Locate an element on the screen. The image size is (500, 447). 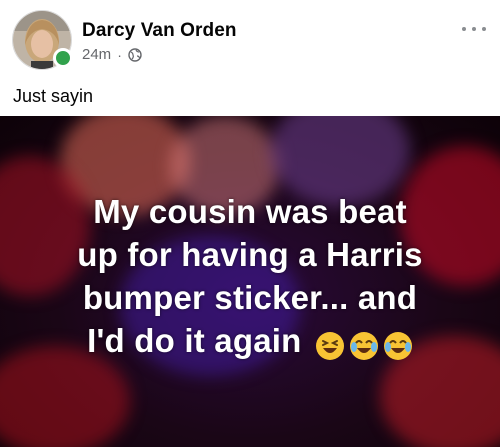
meme-line: up for having a Harris is located at coordinates (250, 254).